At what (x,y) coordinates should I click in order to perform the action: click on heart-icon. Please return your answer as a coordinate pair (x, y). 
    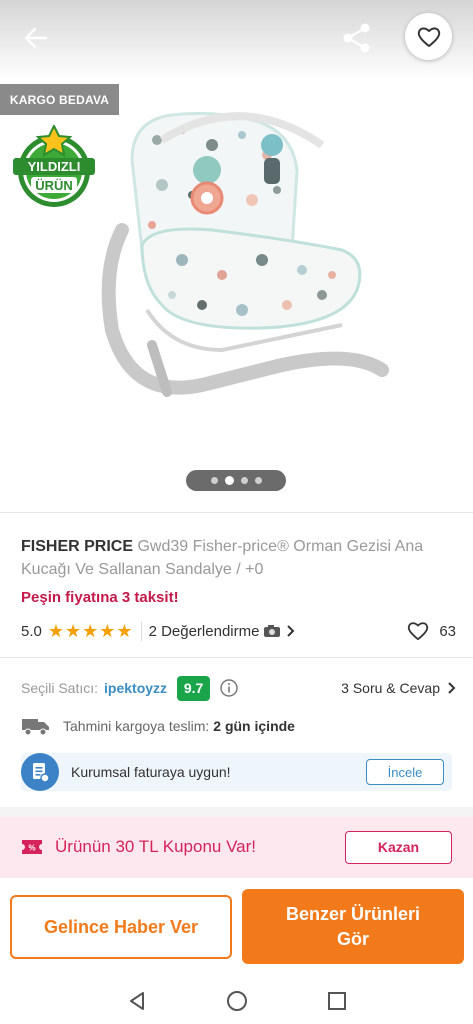
    Looking at the image, I should click on (428, 37).